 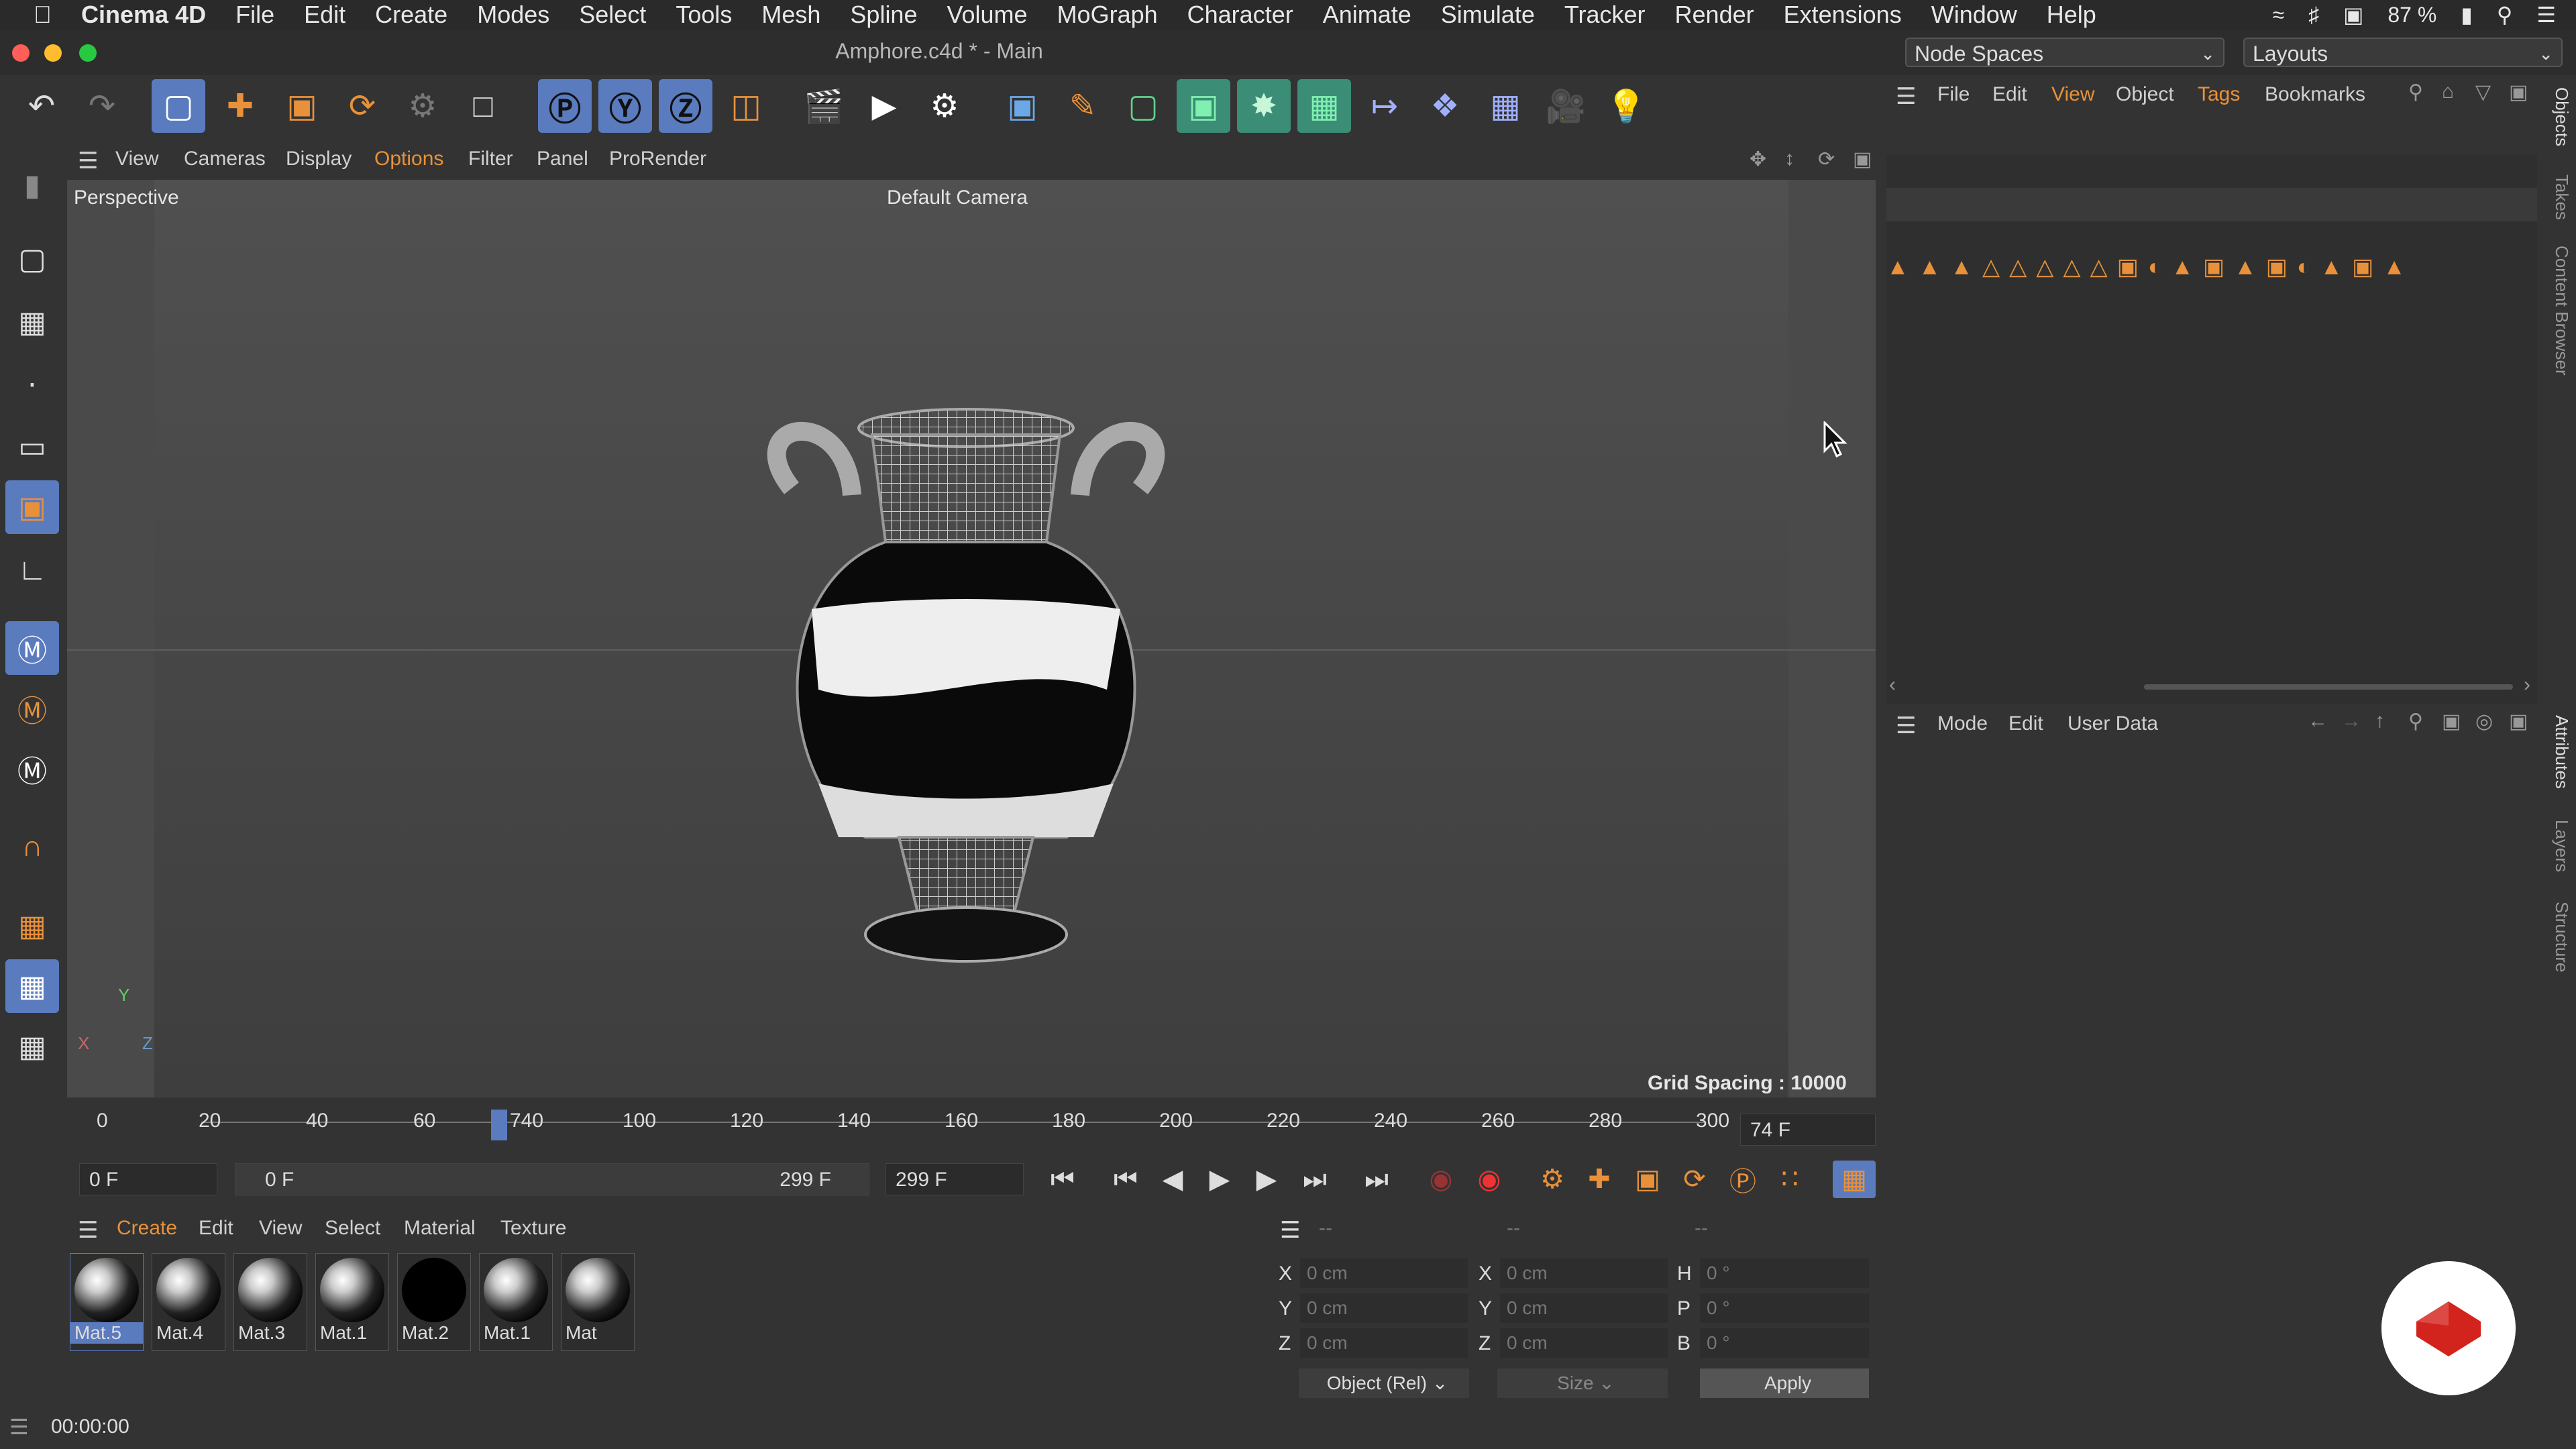 What do you see at coordinates (1584, 1308) in the screenshot?
I see `size-y-field: 0 cm` at bounding box center [1584, 1308].